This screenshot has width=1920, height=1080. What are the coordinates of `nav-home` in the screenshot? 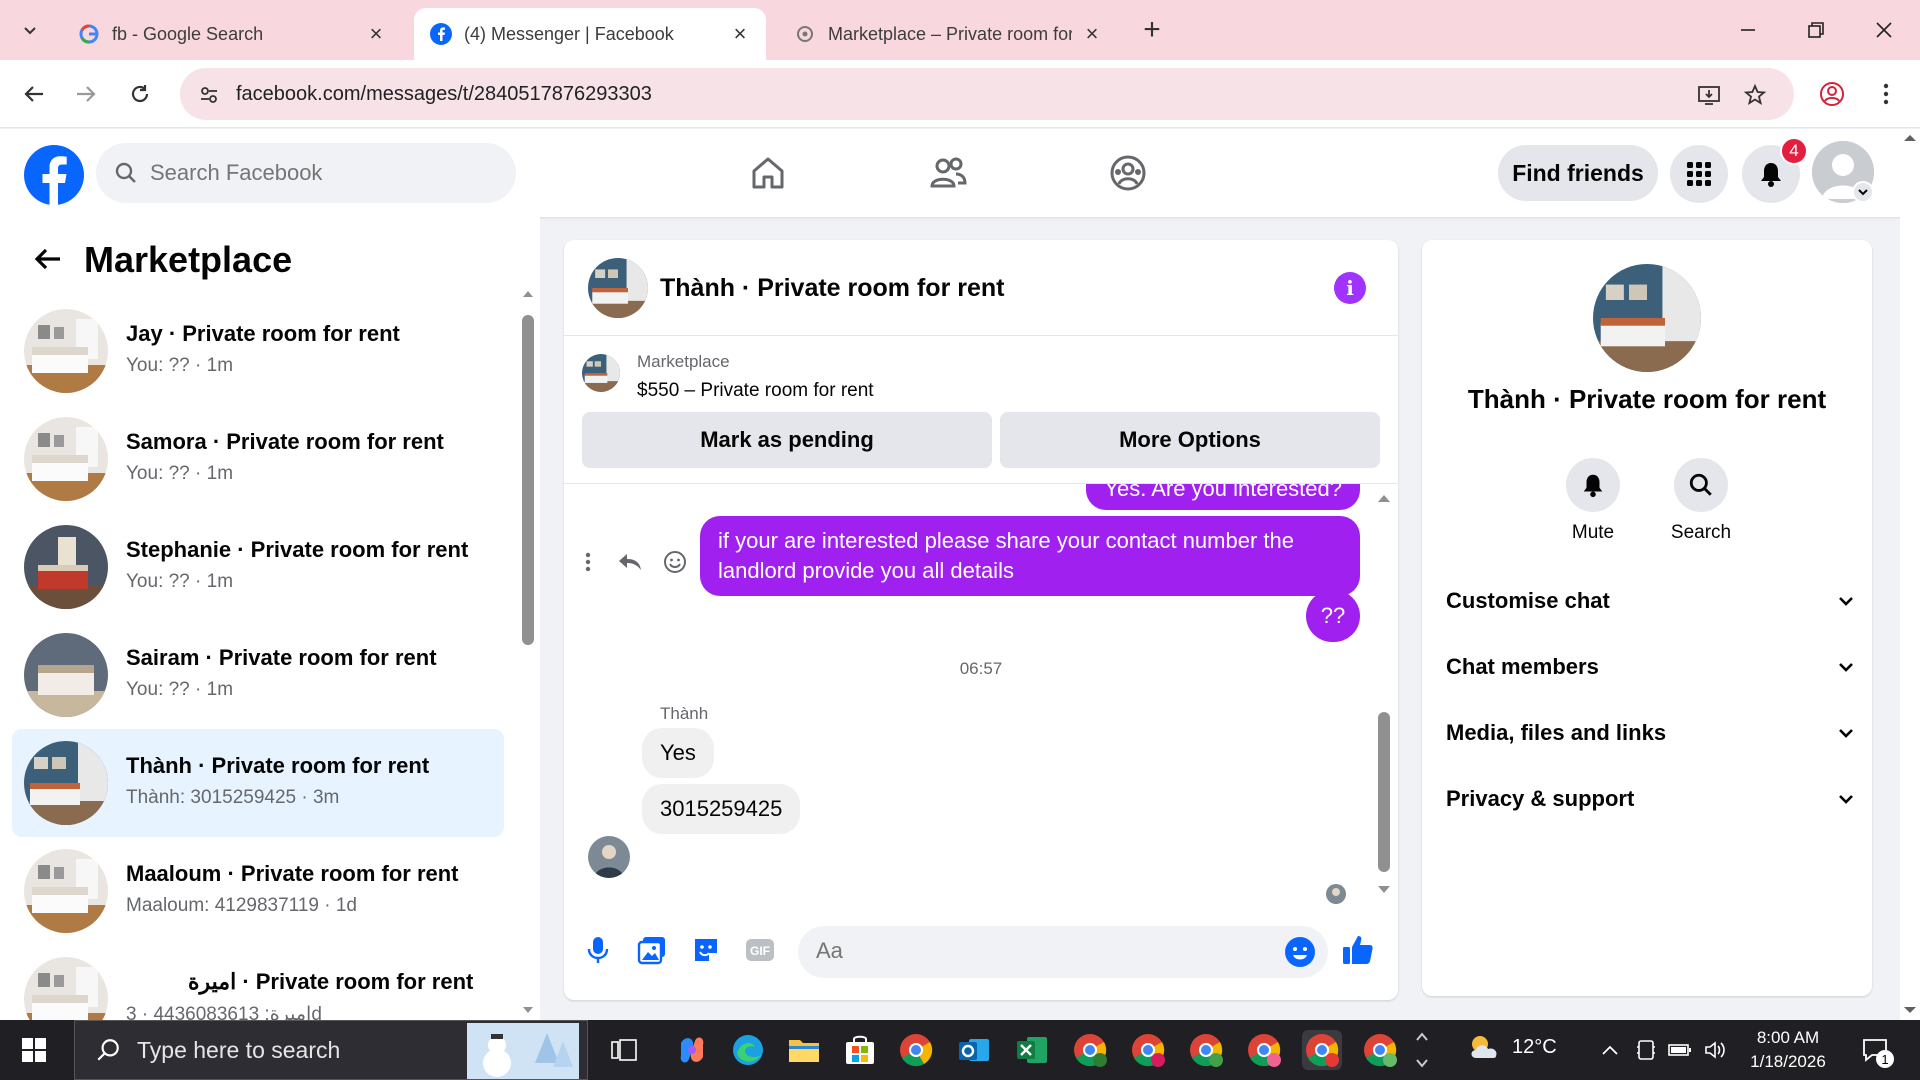 It's located at (768, 173).